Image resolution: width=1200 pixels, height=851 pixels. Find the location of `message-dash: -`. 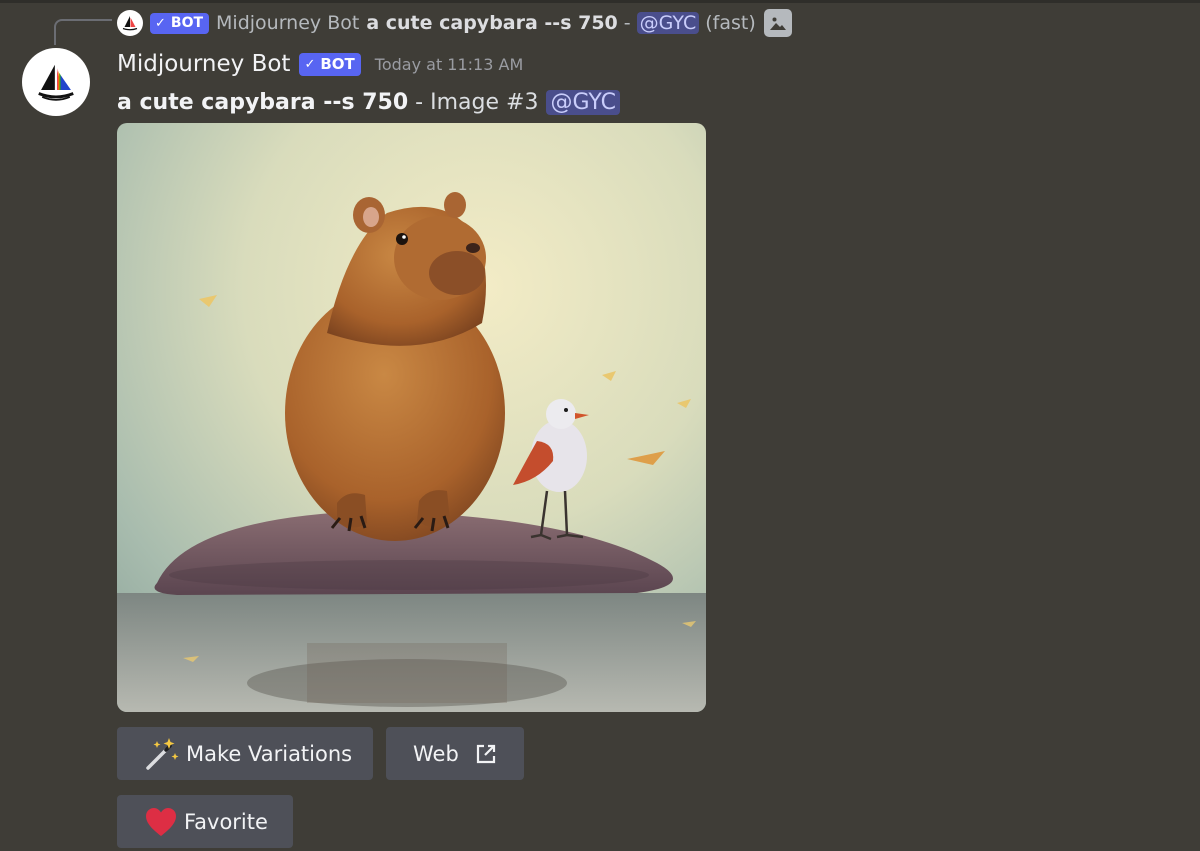

message-dash: - is located at coordinates (419, 102).